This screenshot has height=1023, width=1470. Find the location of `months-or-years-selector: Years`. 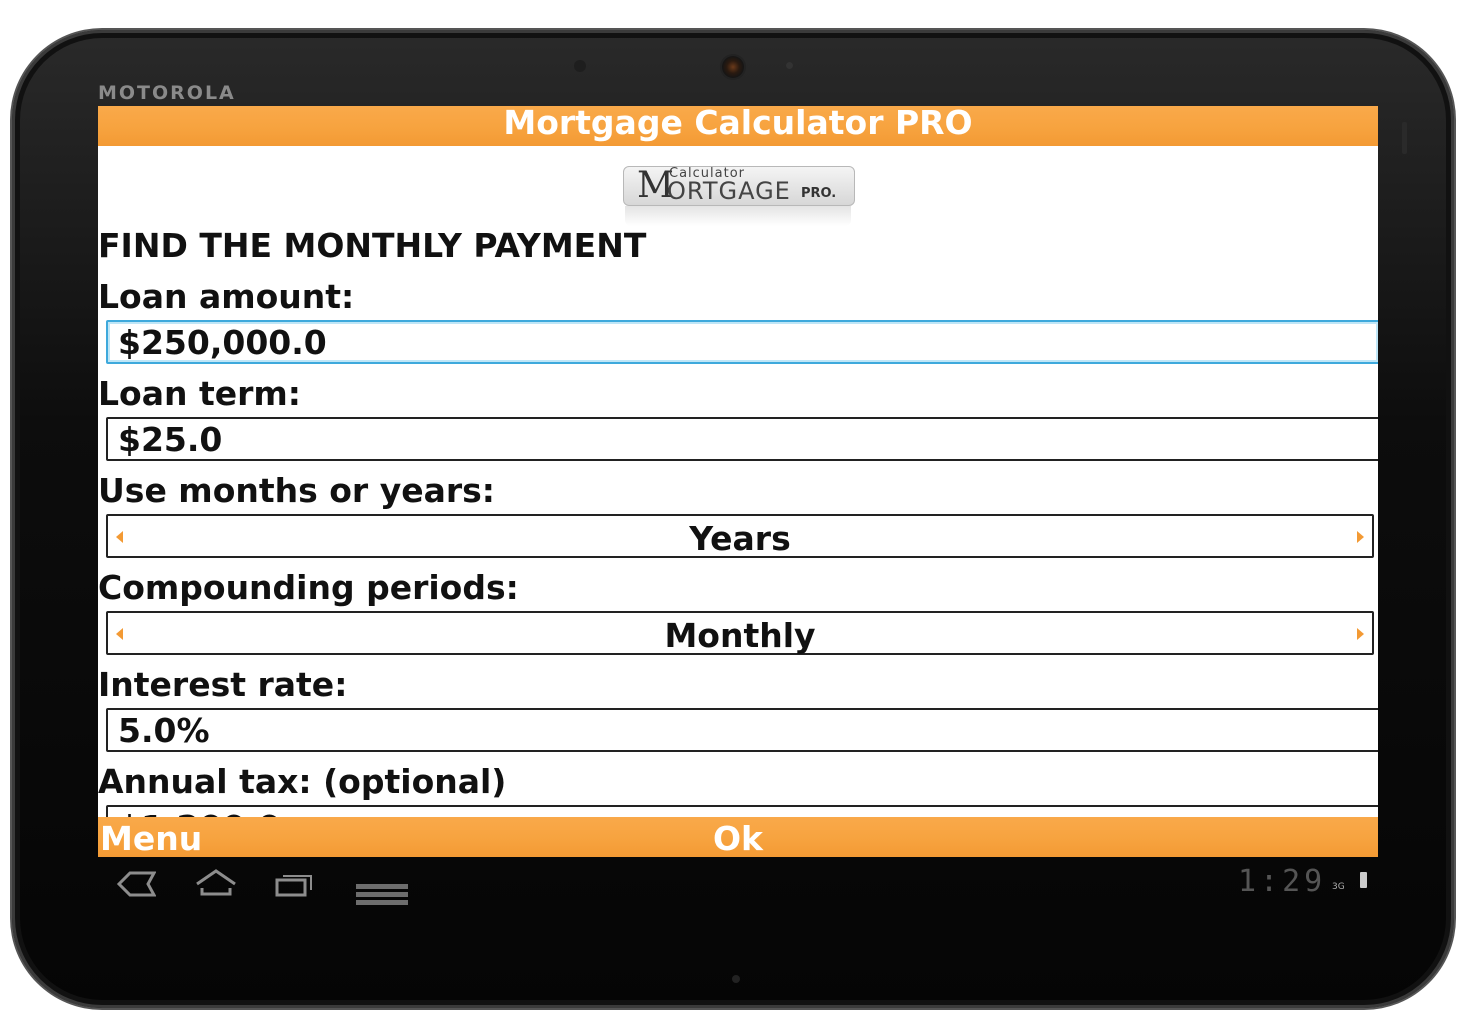

months-or-years-selector: Years is located at coordinates (740, 536).